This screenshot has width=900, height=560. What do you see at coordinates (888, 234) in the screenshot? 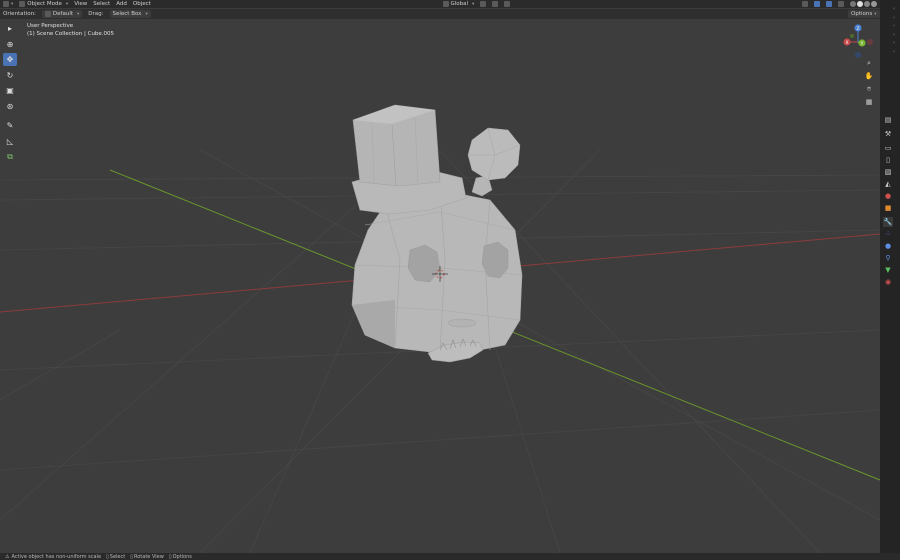
I see `particles-tab: ⁘` at bounding box center [888, 234].